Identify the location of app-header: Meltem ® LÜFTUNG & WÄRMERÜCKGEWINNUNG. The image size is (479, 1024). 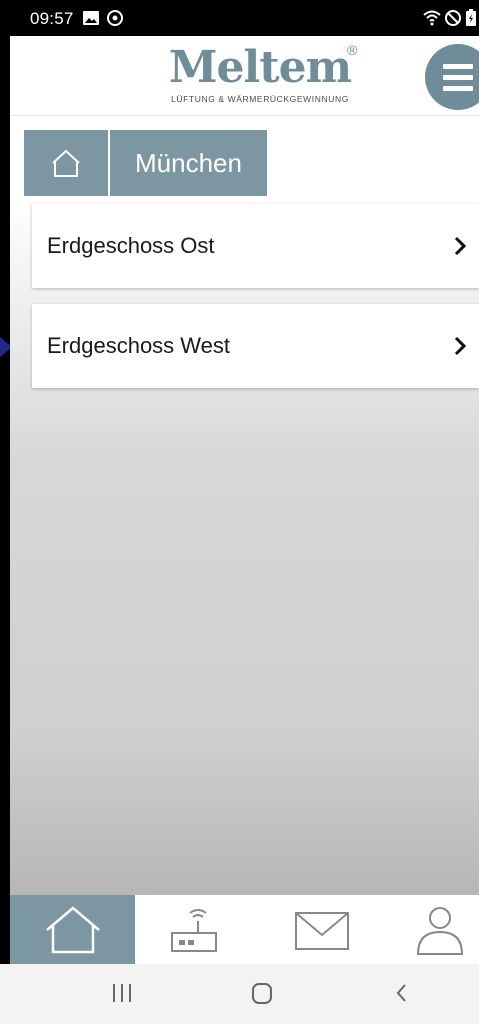
(244, 76).